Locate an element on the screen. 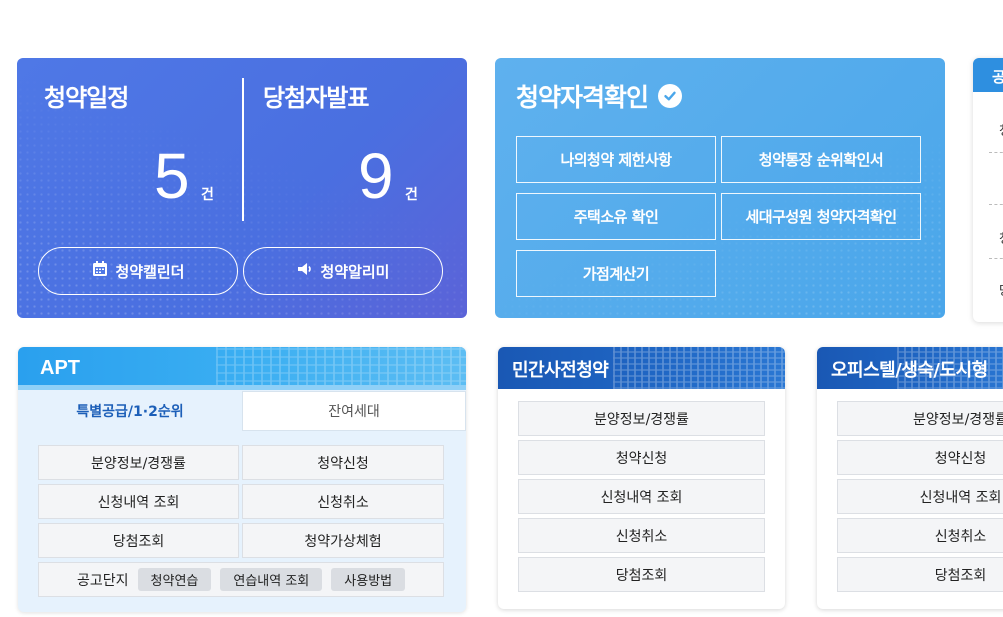 Image resolution: width=1003 pixels, height=617 pixels. officetel-winner-check-button: 당첨조회 is located at coordinates (920, 574).